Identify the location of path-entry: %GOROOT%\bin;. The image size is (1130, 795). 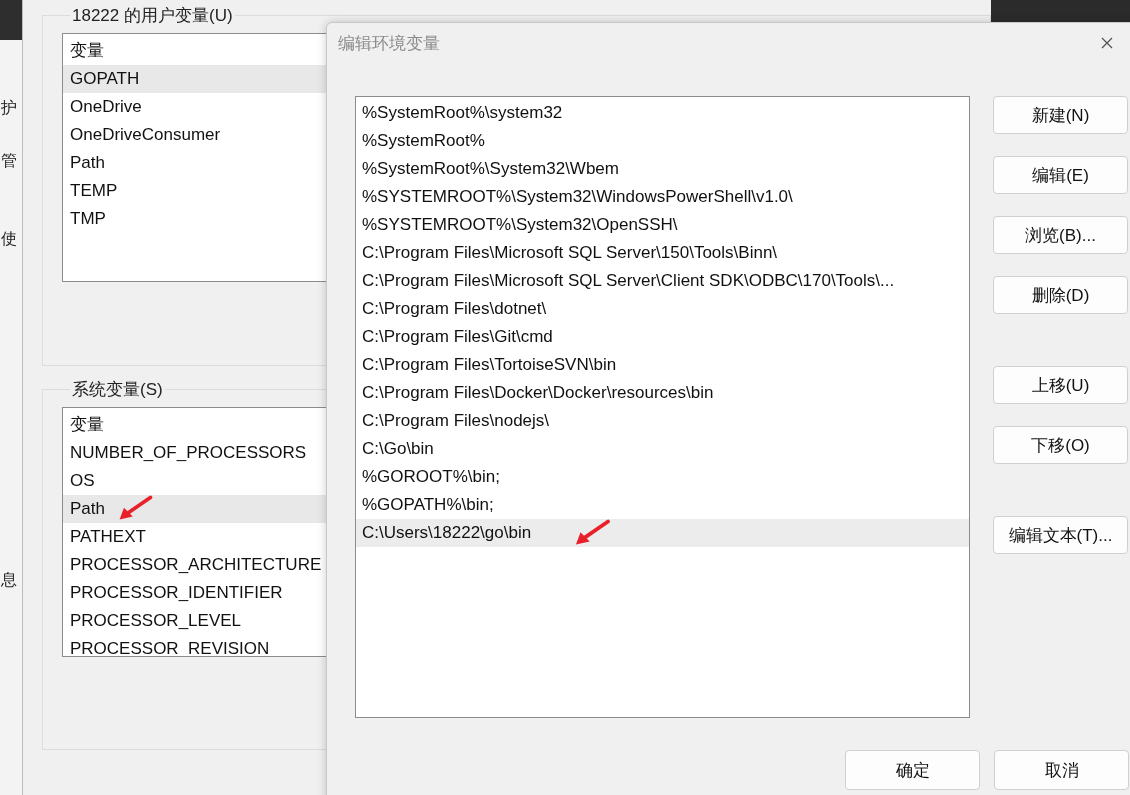
(662, 477).